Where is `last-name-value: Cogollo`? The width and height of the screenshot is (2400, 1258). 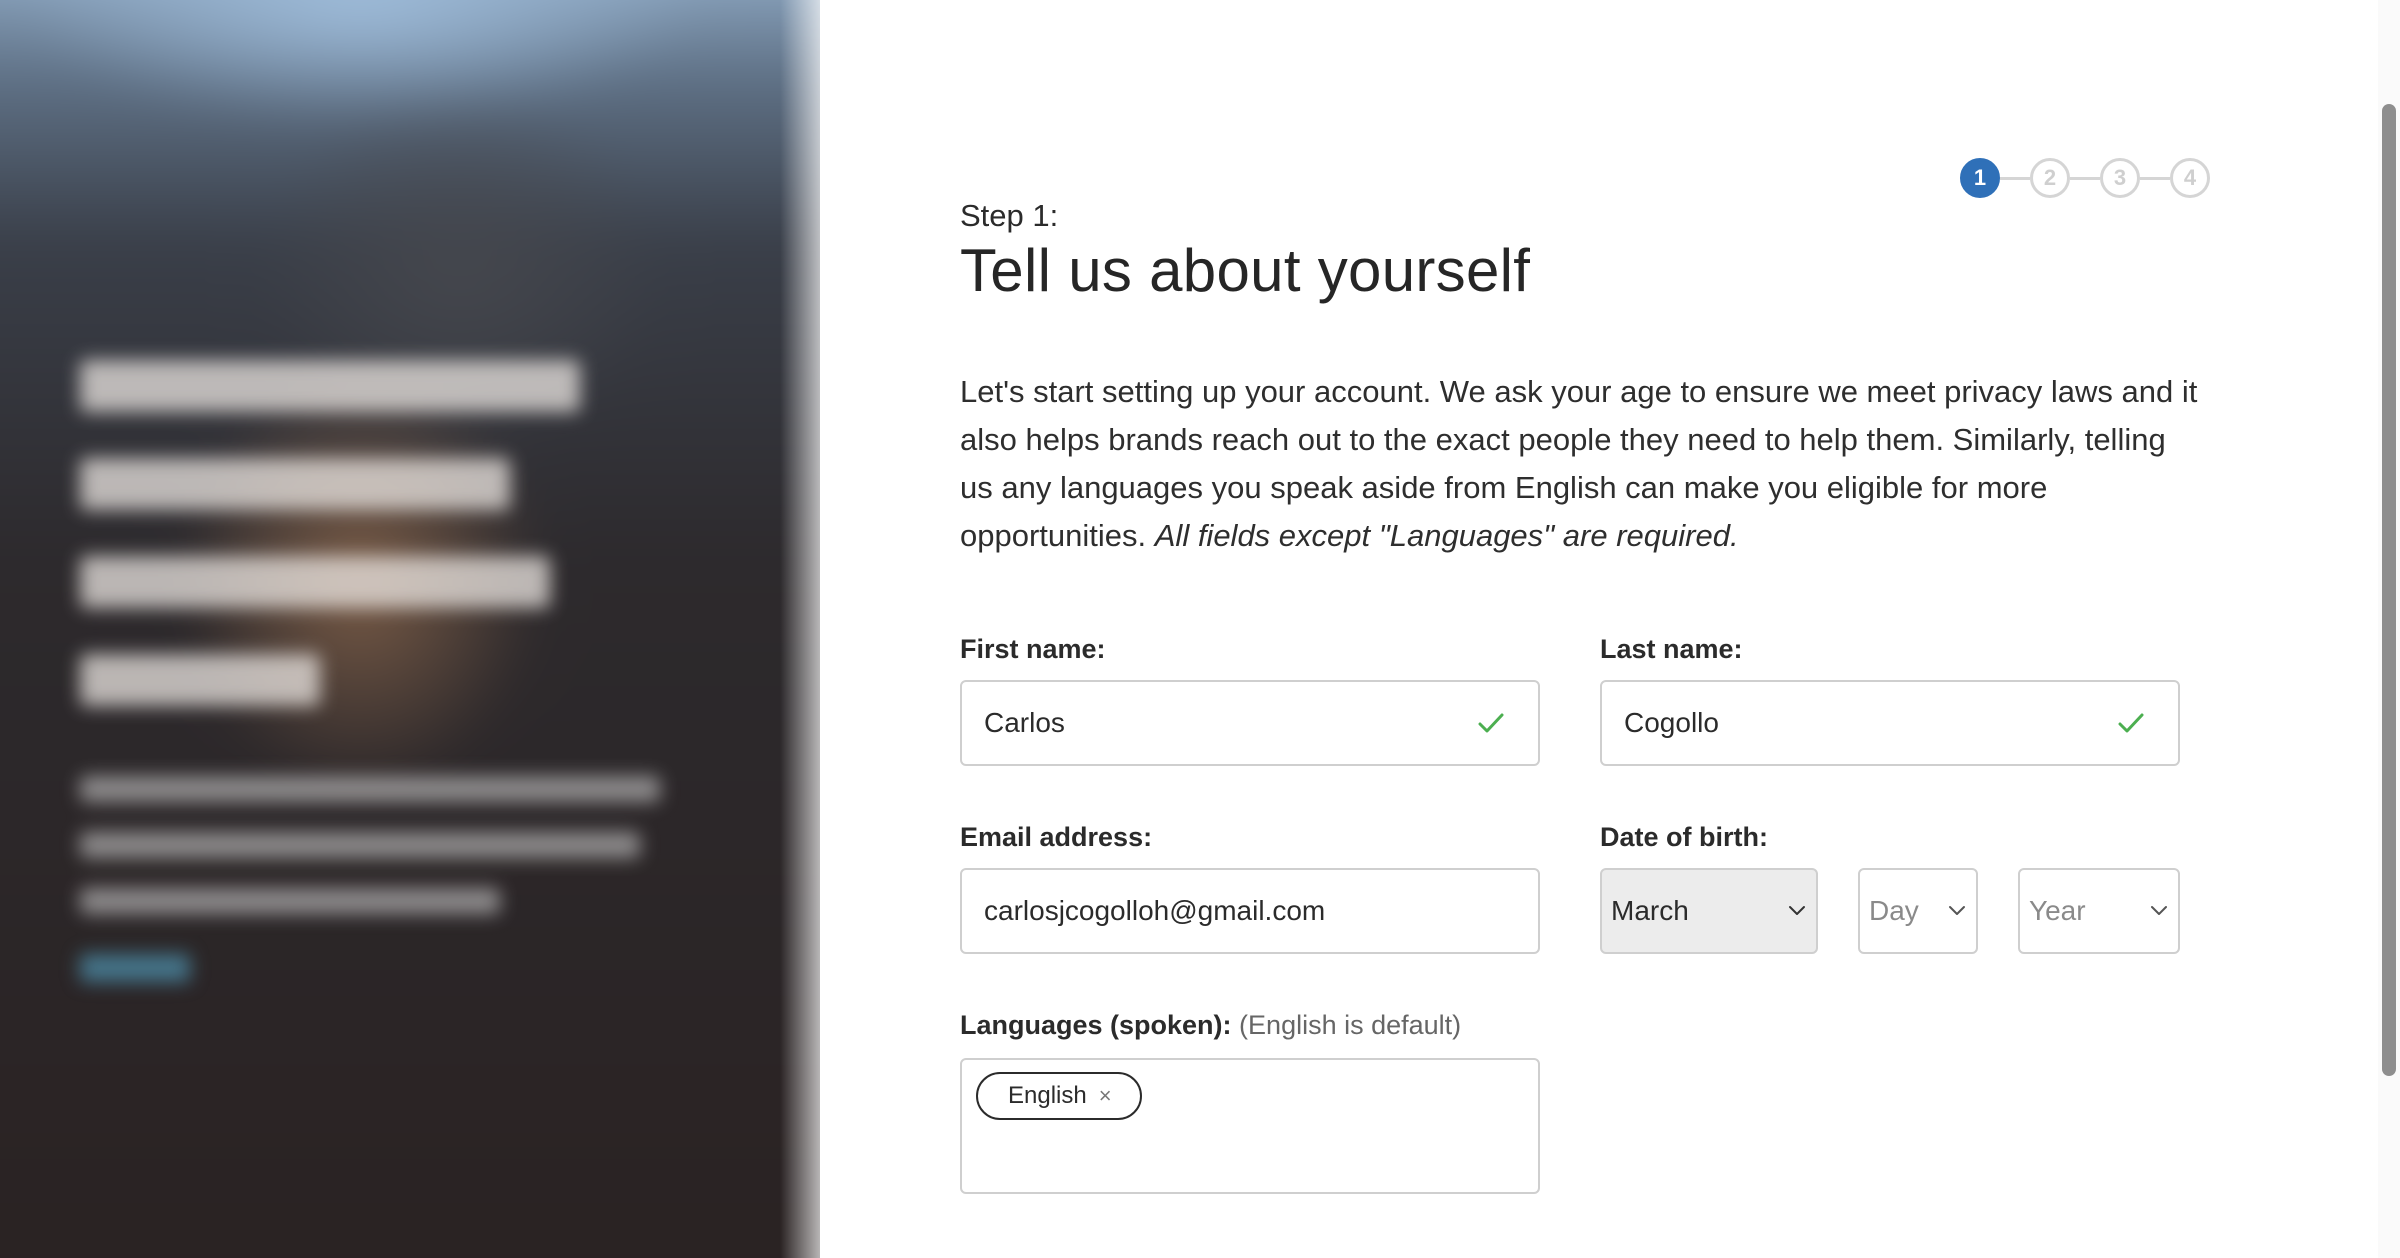
last-name-value: Cogollo is located at coordinates (1671, 722).